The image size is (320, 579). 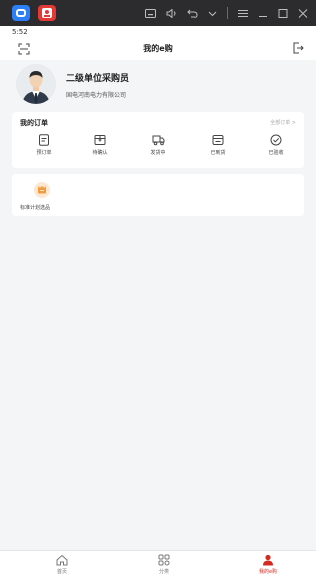 I want to click on order-doc-icon, so click(x=44, y=140).